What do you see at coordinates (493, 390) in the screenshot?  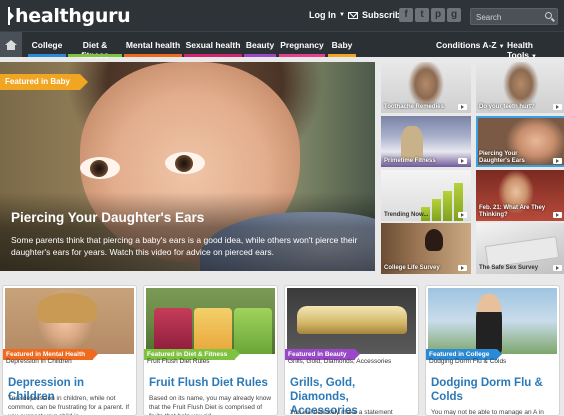 I see `card-title: Dodging Dorm Flu & Colds` at bounding box center [493, 390].